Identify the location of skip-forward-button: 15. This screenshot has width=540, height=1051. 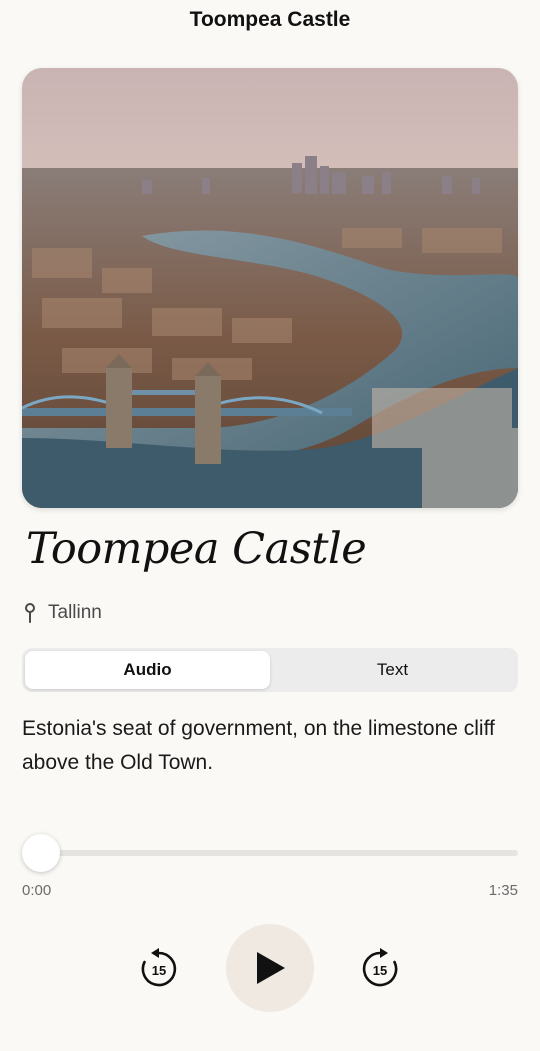
(380, 969).